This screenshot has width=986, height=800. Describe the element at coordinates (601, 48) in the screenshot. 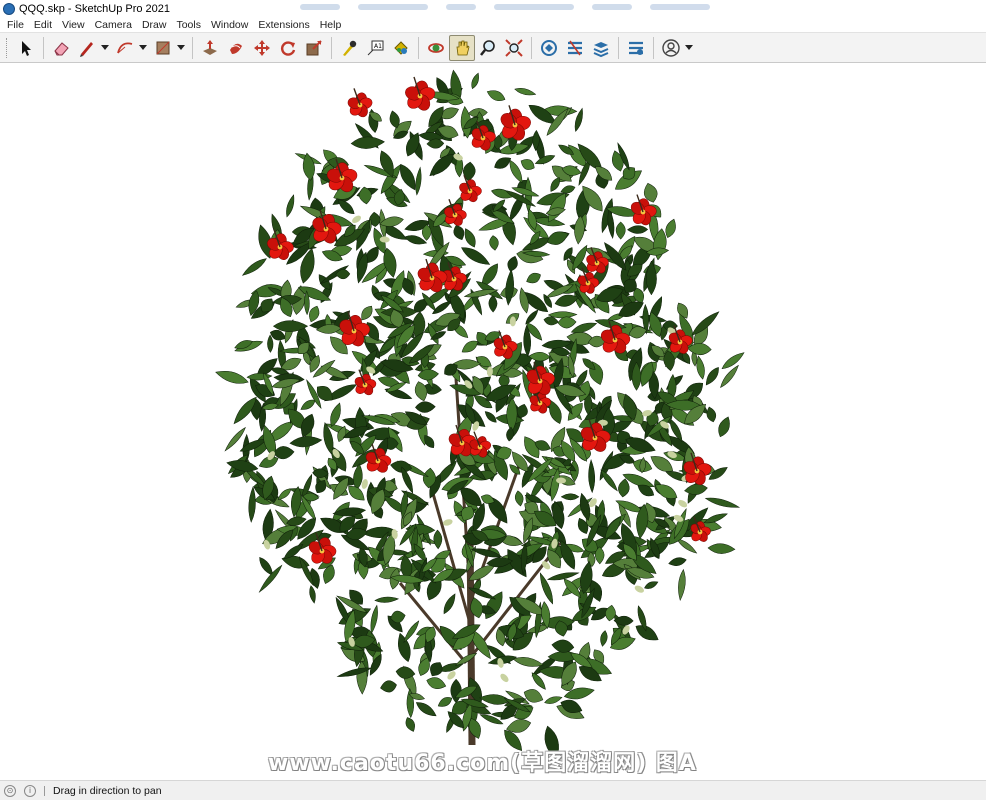

I see `layout-send-icon` at that location.